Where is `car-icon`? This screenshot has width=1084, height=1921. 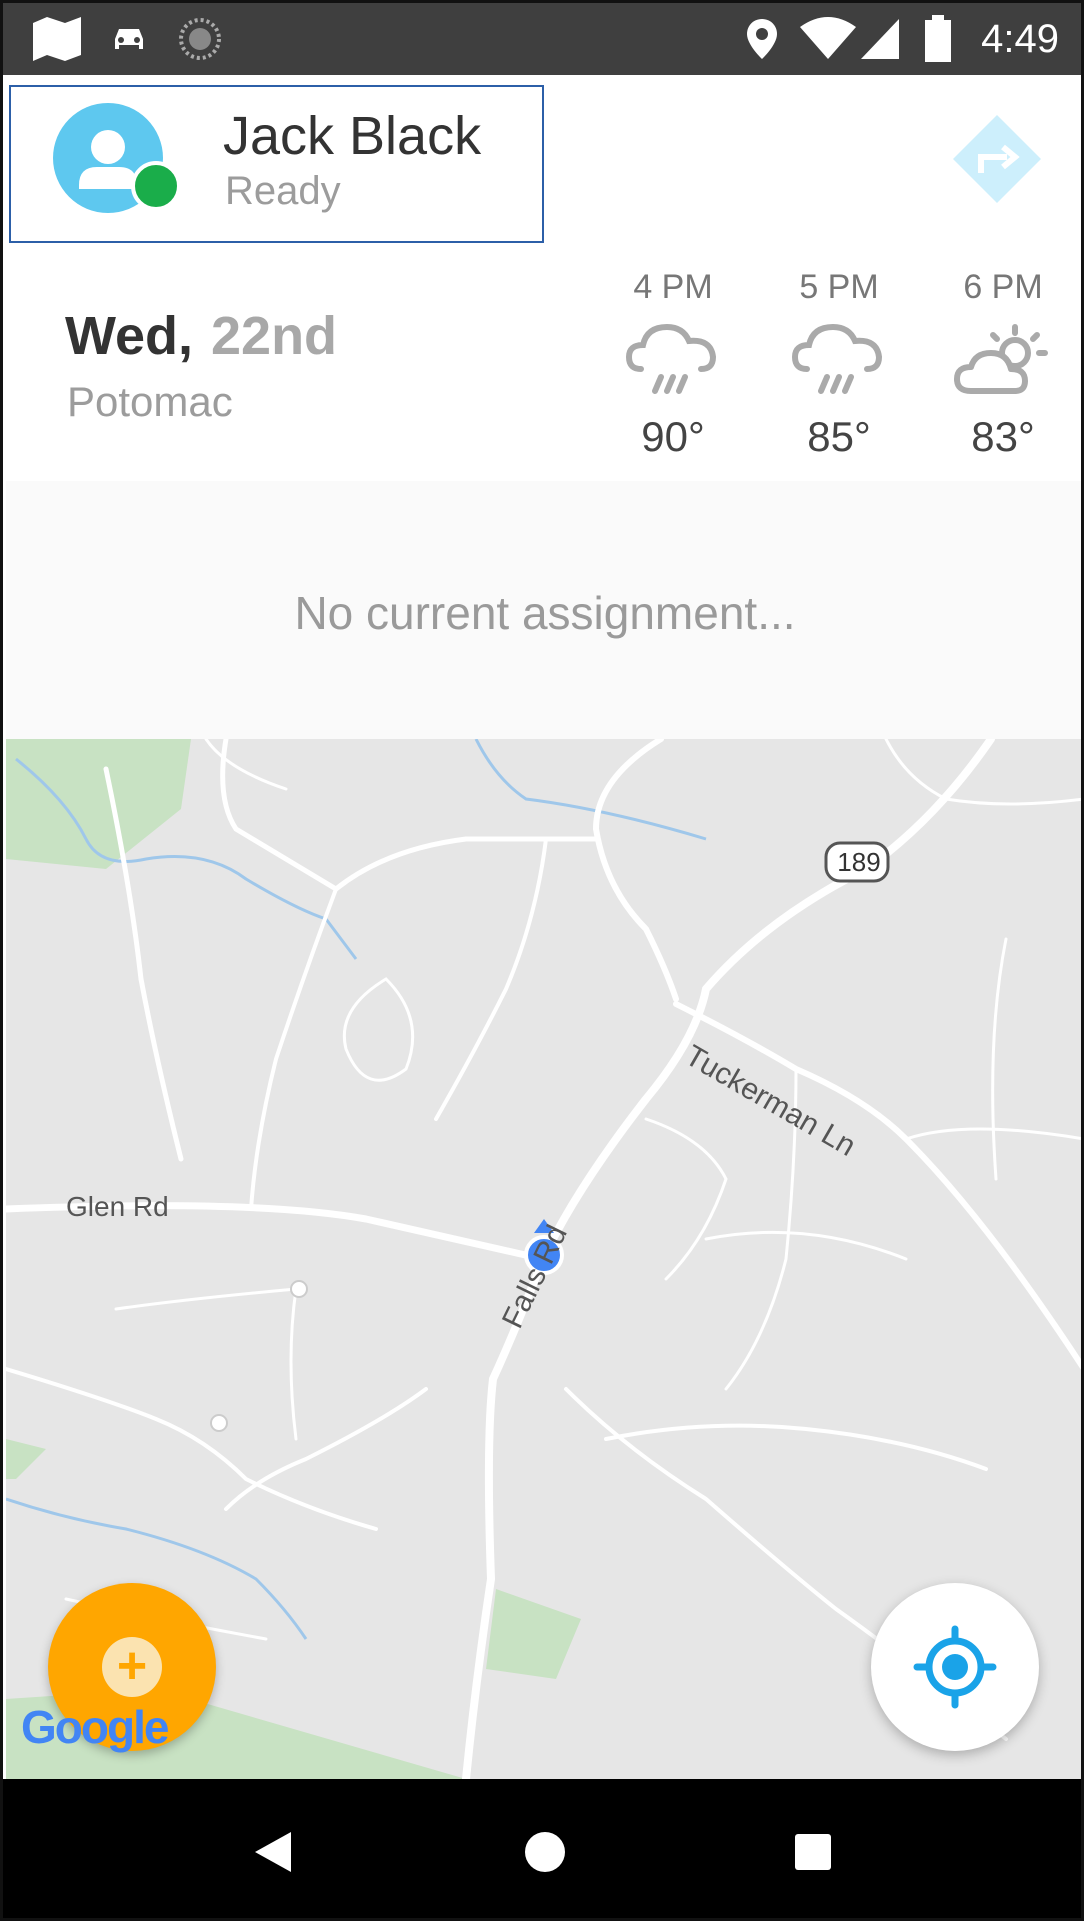 car-icon is located at coordinates (129, 39).